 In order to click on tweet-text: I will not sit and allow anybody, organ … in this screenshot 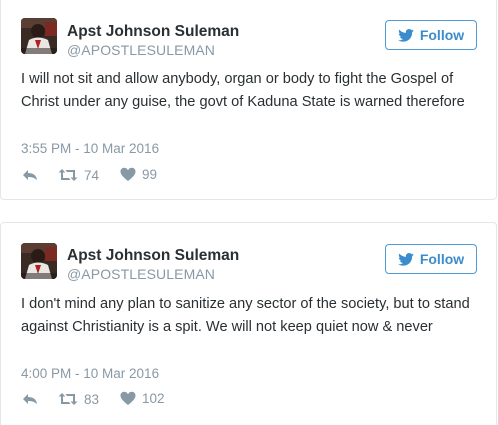, I will do `click(243, 90)`.